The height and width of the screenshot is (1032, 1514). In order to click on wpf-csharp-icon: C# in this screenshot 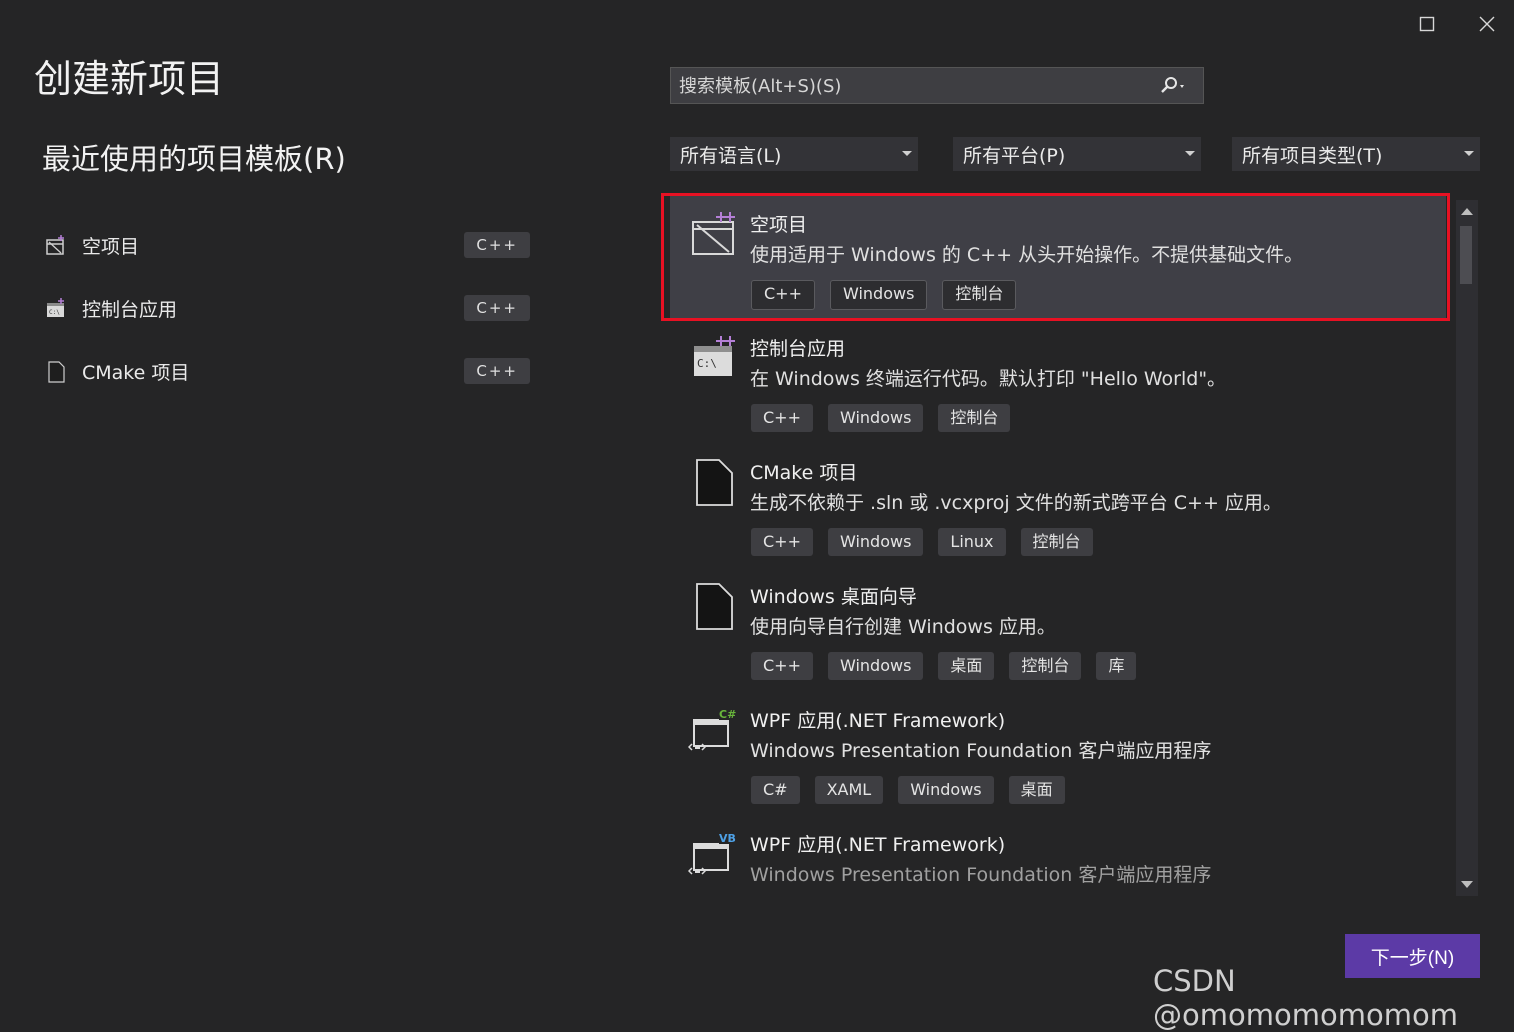, I will do `click(711, 730)`.